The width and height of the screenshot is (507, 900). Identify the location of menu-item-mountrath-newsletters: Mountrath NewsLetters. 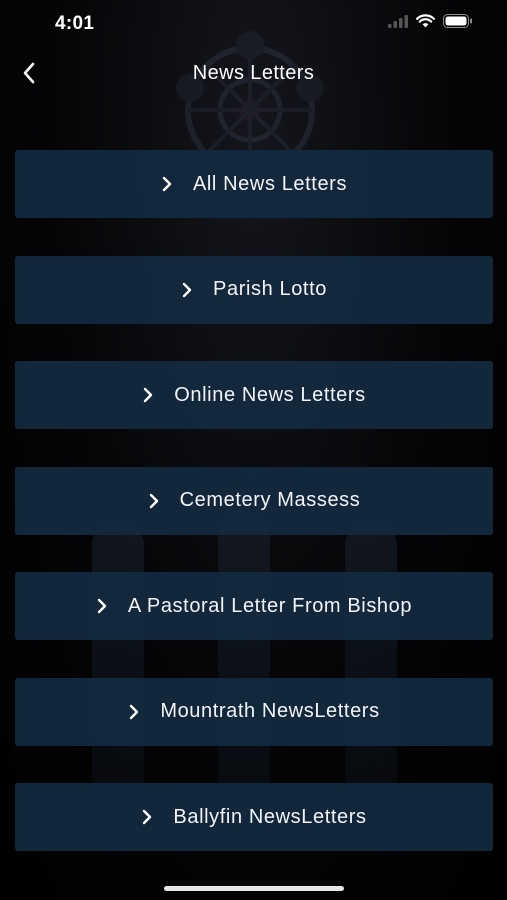
(254, 711).